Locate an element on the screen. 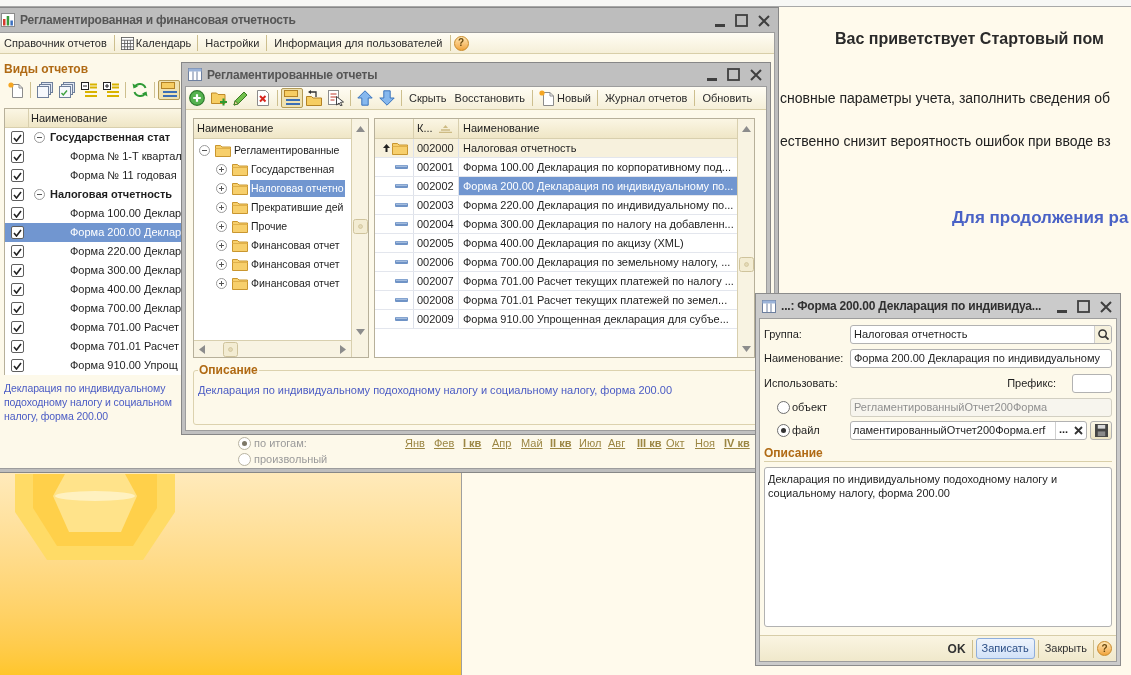 The height and width of the screenshot is (675, 1131). calendar-button: Календарь is located at coordinates (156, 43).